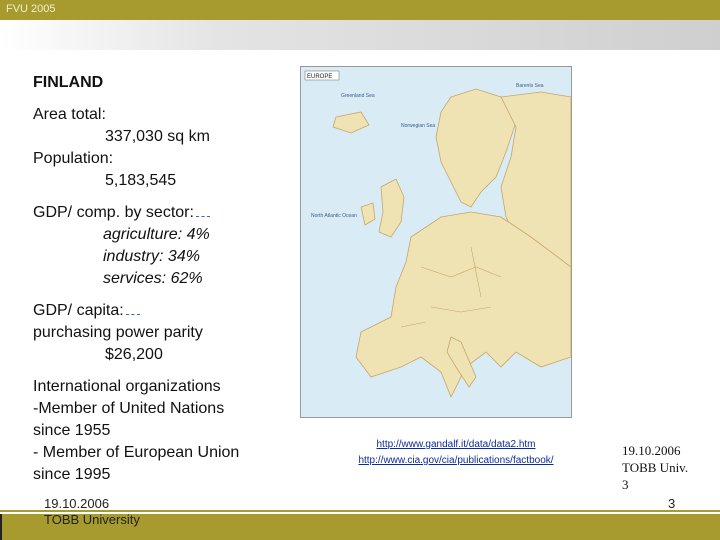 The width and height of the screenshot is (720, 540). Describe the element at coordinates (625, 484) in the screenshot. I see `right-note-page: 3` at that location.